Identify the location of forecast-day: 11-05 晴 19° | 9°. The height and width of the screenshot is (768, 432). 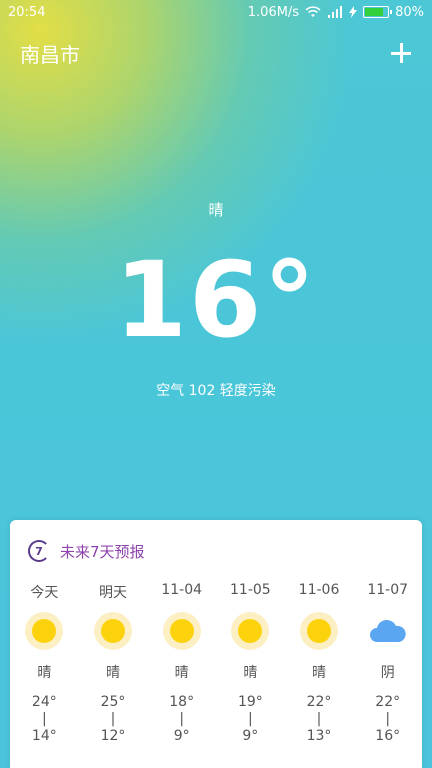
(250, 663).